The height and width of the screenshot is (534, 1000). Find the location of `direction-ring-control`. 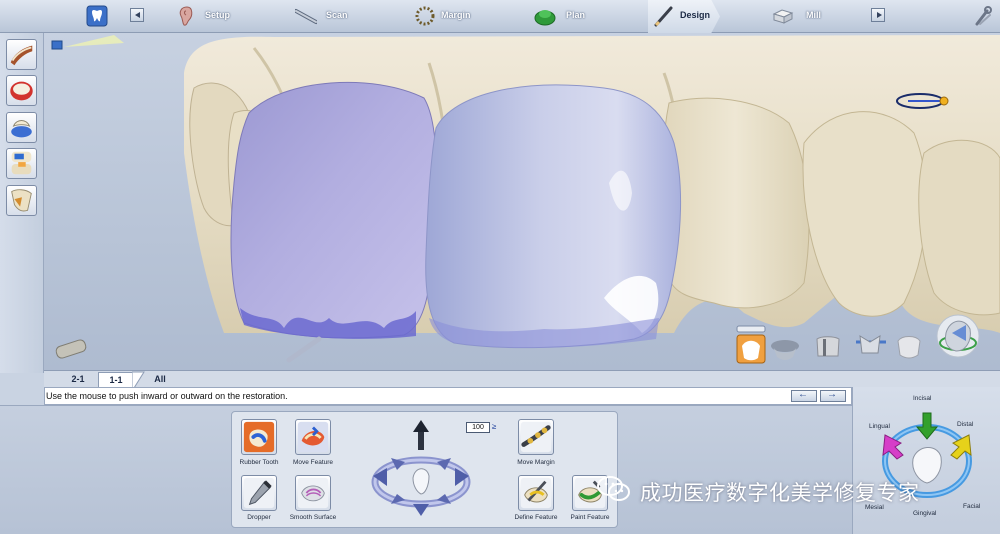

direction-ring-control is located at coordinates (421, 473).